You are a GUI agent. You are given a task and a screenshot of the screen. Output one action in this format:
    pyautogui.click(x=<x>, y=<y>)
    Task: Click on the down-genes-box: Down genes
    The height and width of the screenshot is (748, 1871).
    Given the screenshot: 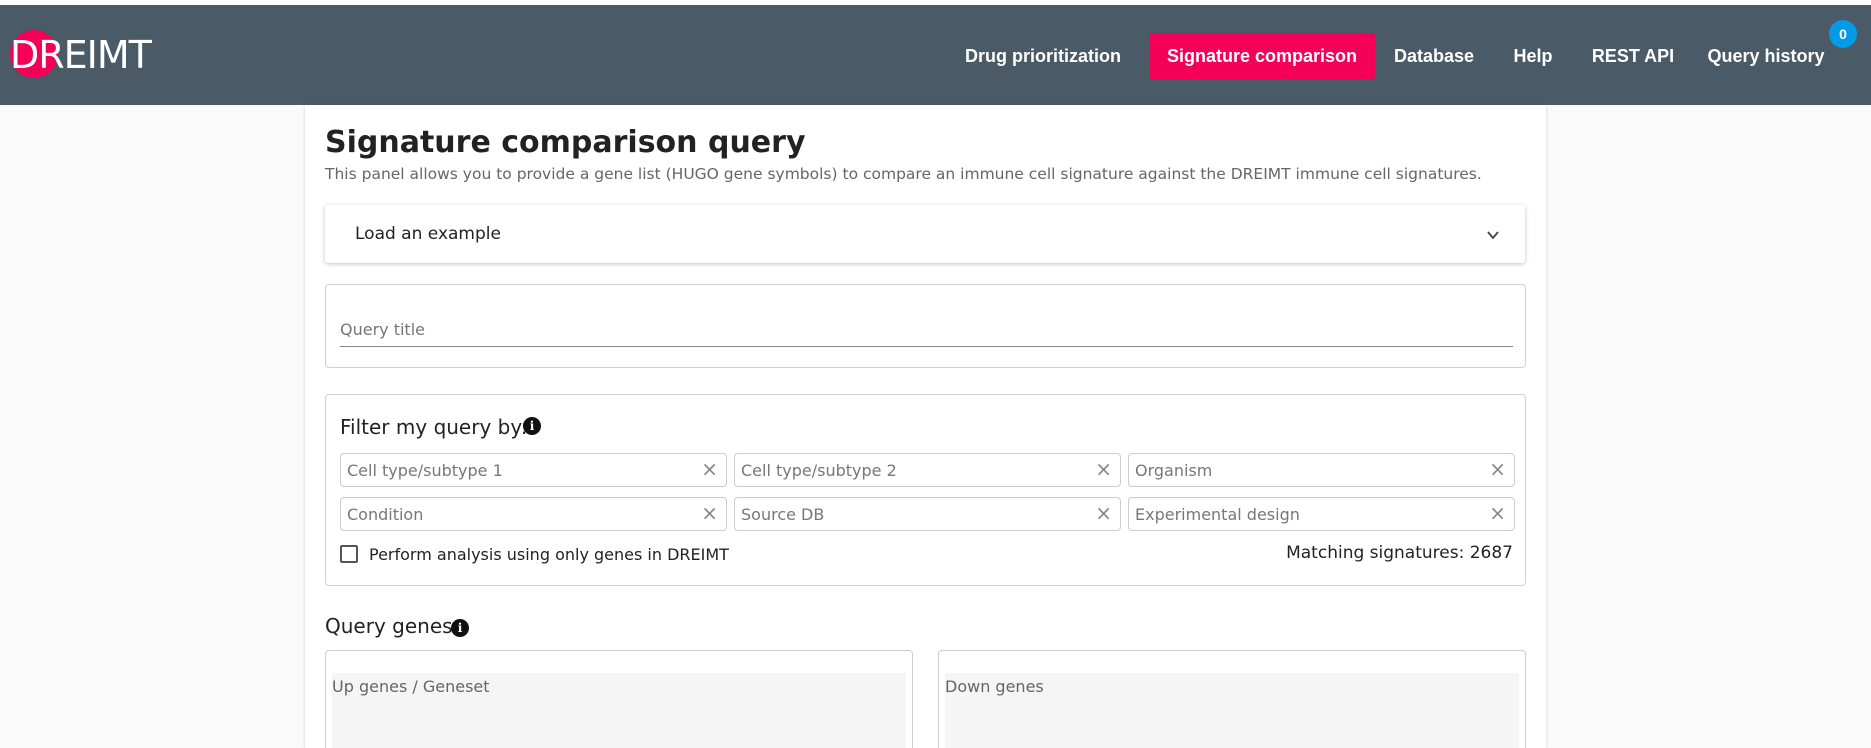 What is the action you would take?
    pyautogui.click(x=1232, y=699)
    